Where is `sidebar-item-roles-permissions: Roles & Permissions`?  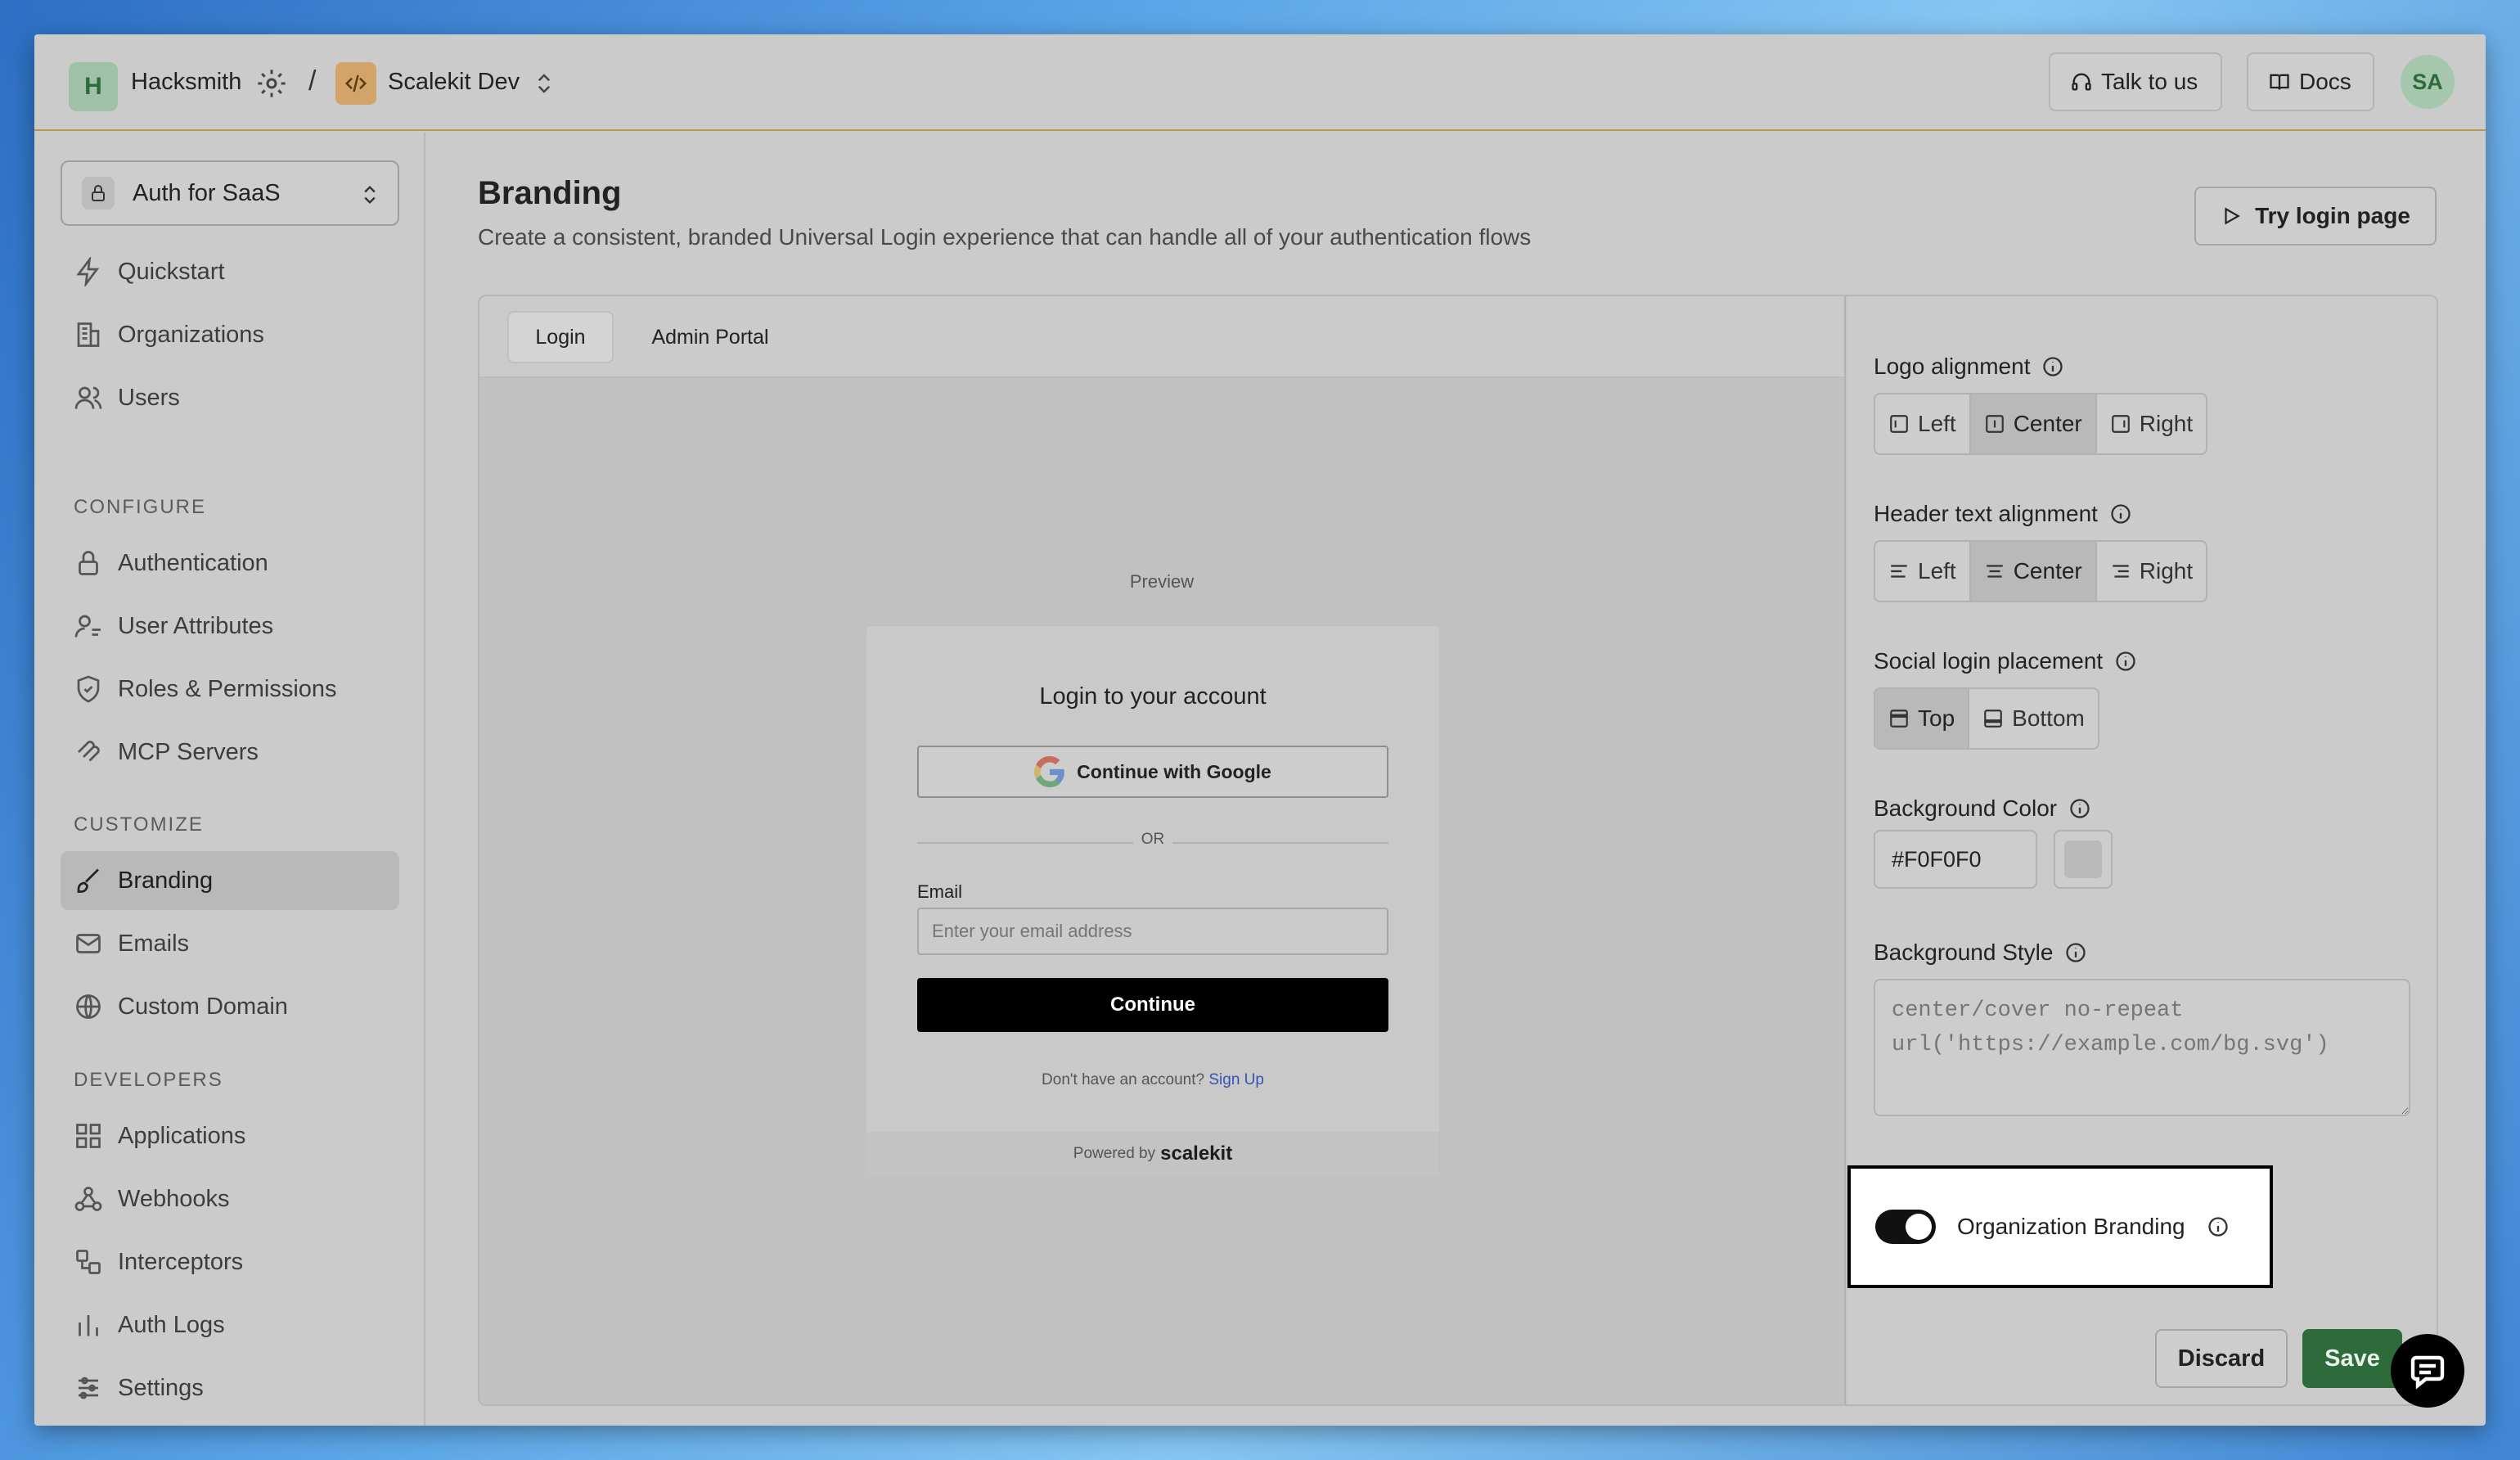
sidebar-item-roles-permissions: Roles & Permissions is located at coordinates (230, 690).